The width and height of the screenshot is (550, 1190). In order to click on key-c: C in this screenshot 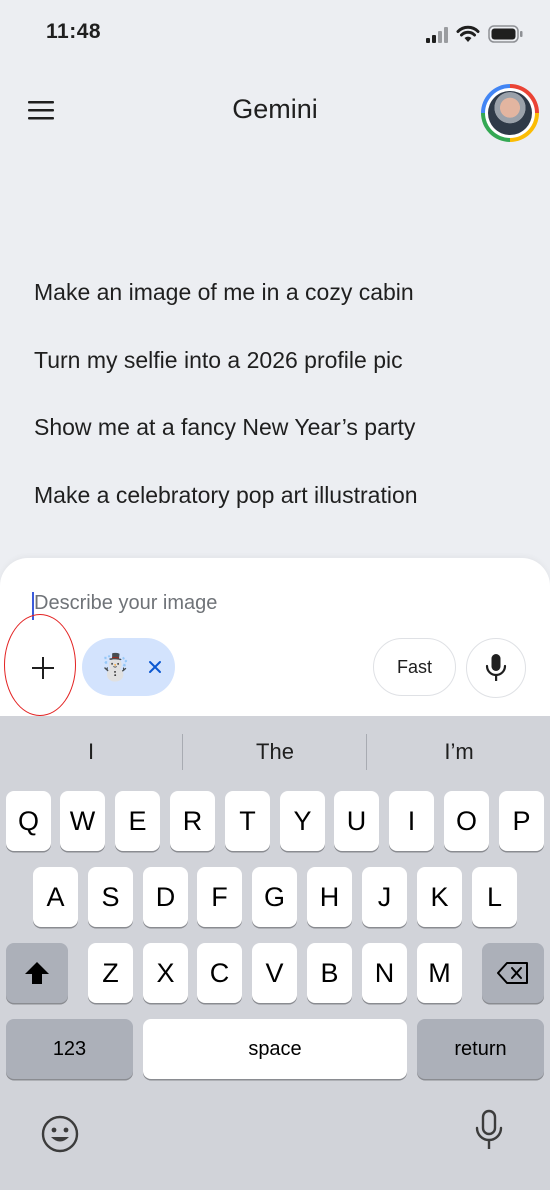, I will do `click(219, 973)`.